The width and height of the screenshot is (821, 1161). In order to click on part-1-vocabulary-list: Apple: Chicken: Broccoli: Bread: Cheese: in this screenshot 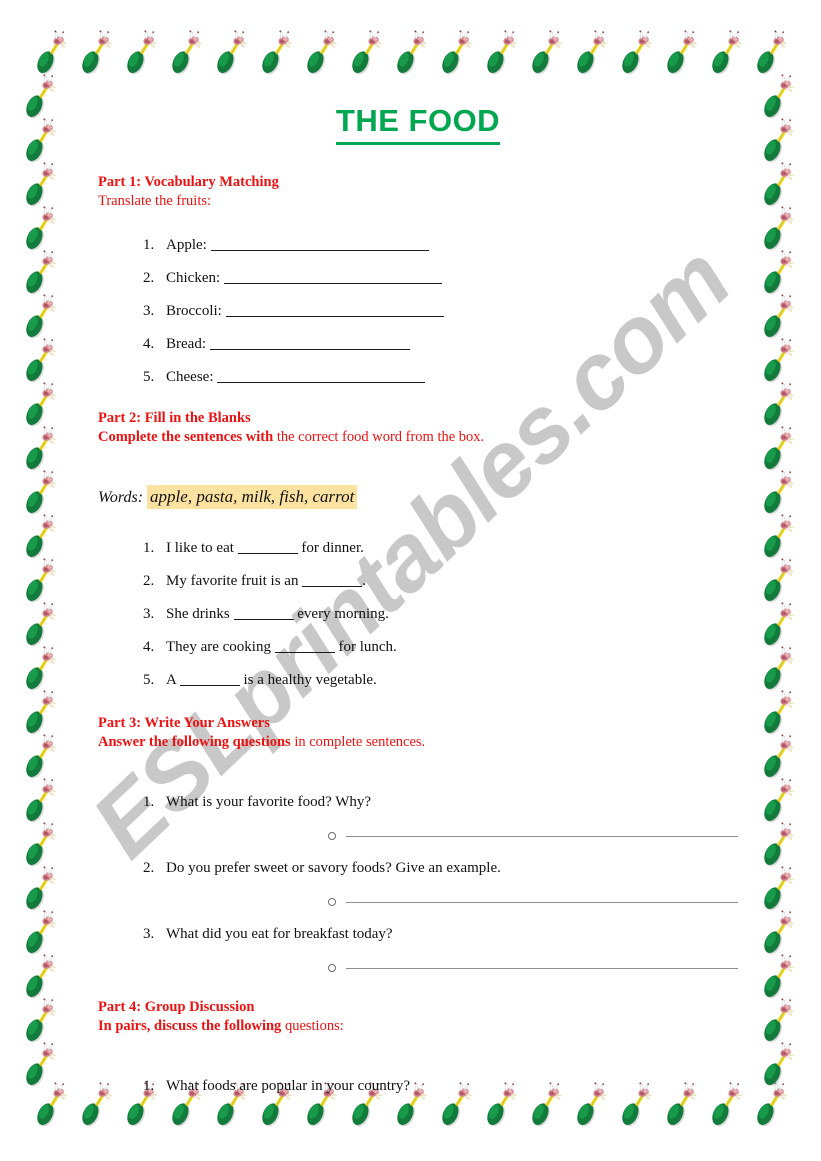, I will do `click(418, 311)`.